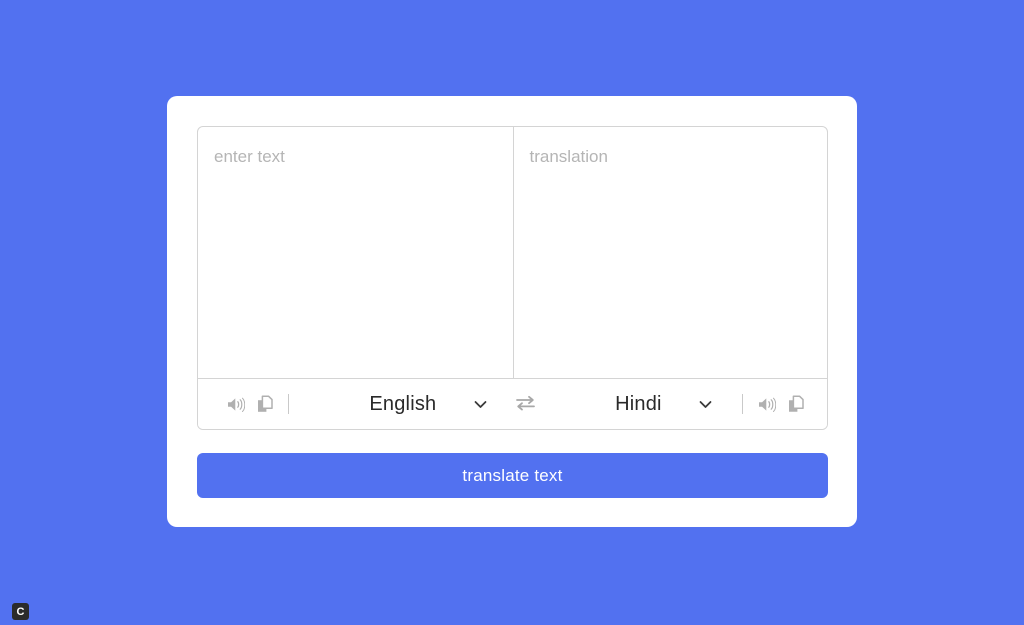 The height and width of the screenshot is (625, 1024). I want to click on target-language-label: Hindi, so click(638, 403).